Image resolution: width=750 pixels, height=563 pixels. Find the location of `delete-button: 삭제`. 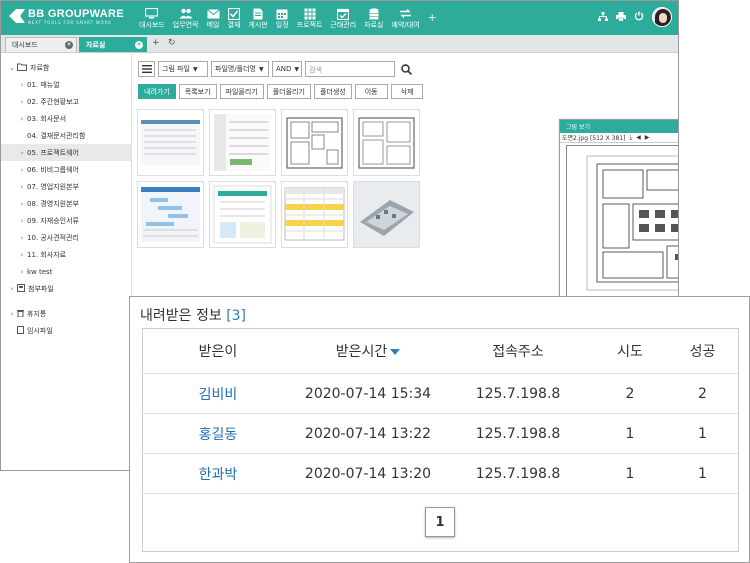

delete-button: 삭제 is located at coordinates (407, 91).